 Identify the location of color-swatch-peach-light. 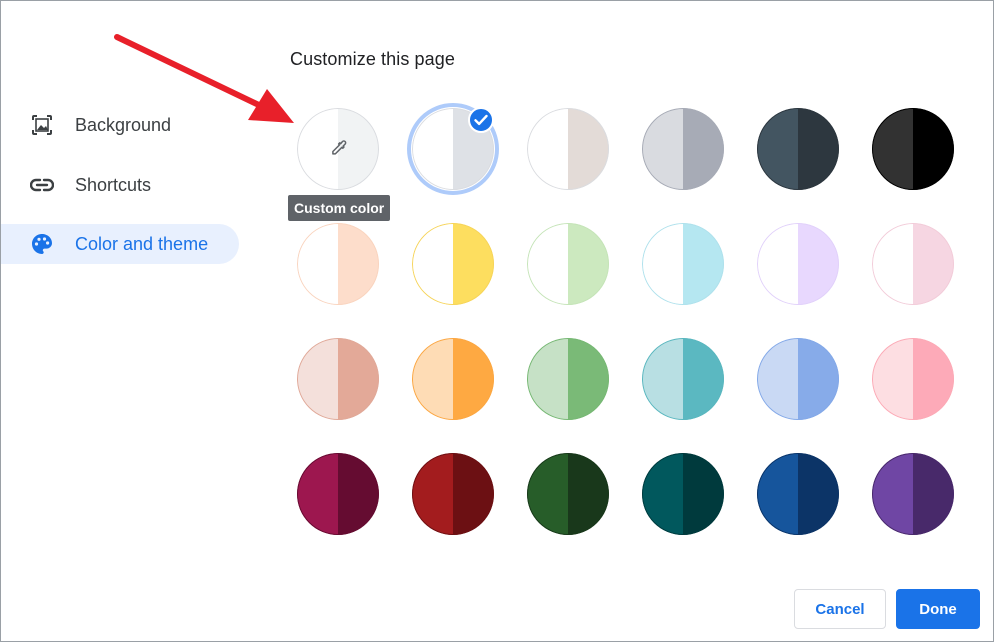
(338, 264).